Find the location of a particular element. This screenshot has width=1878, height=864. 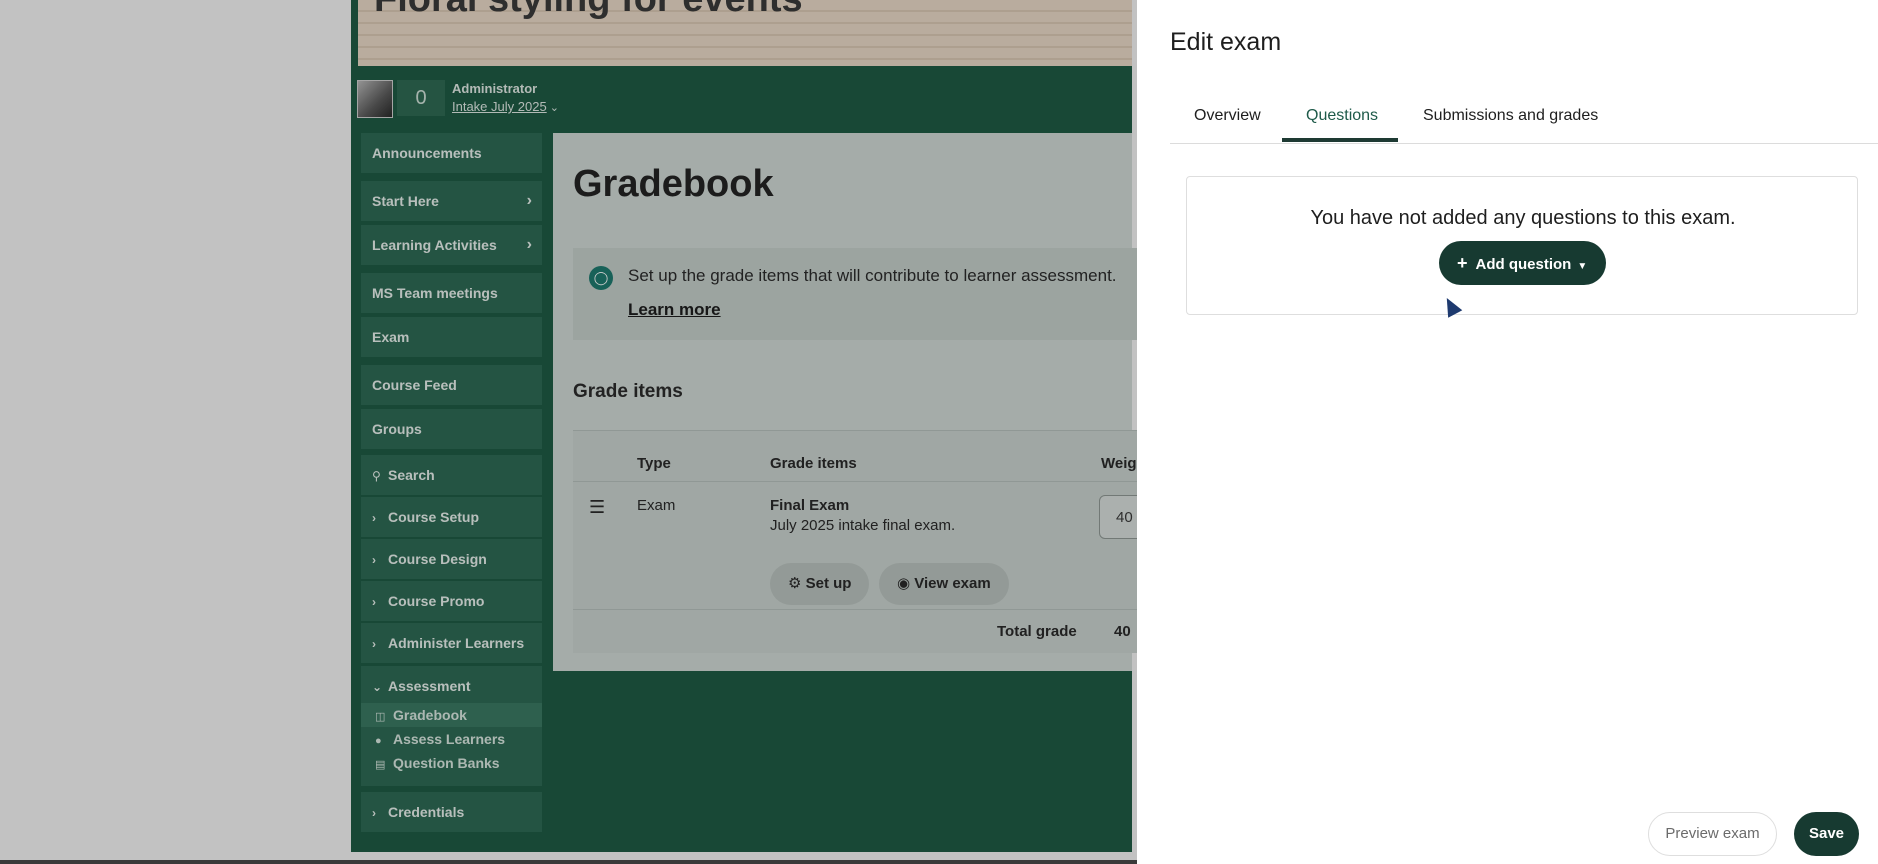

add-question-button: + Add question ▼ is located at coordinates (1522, 263).